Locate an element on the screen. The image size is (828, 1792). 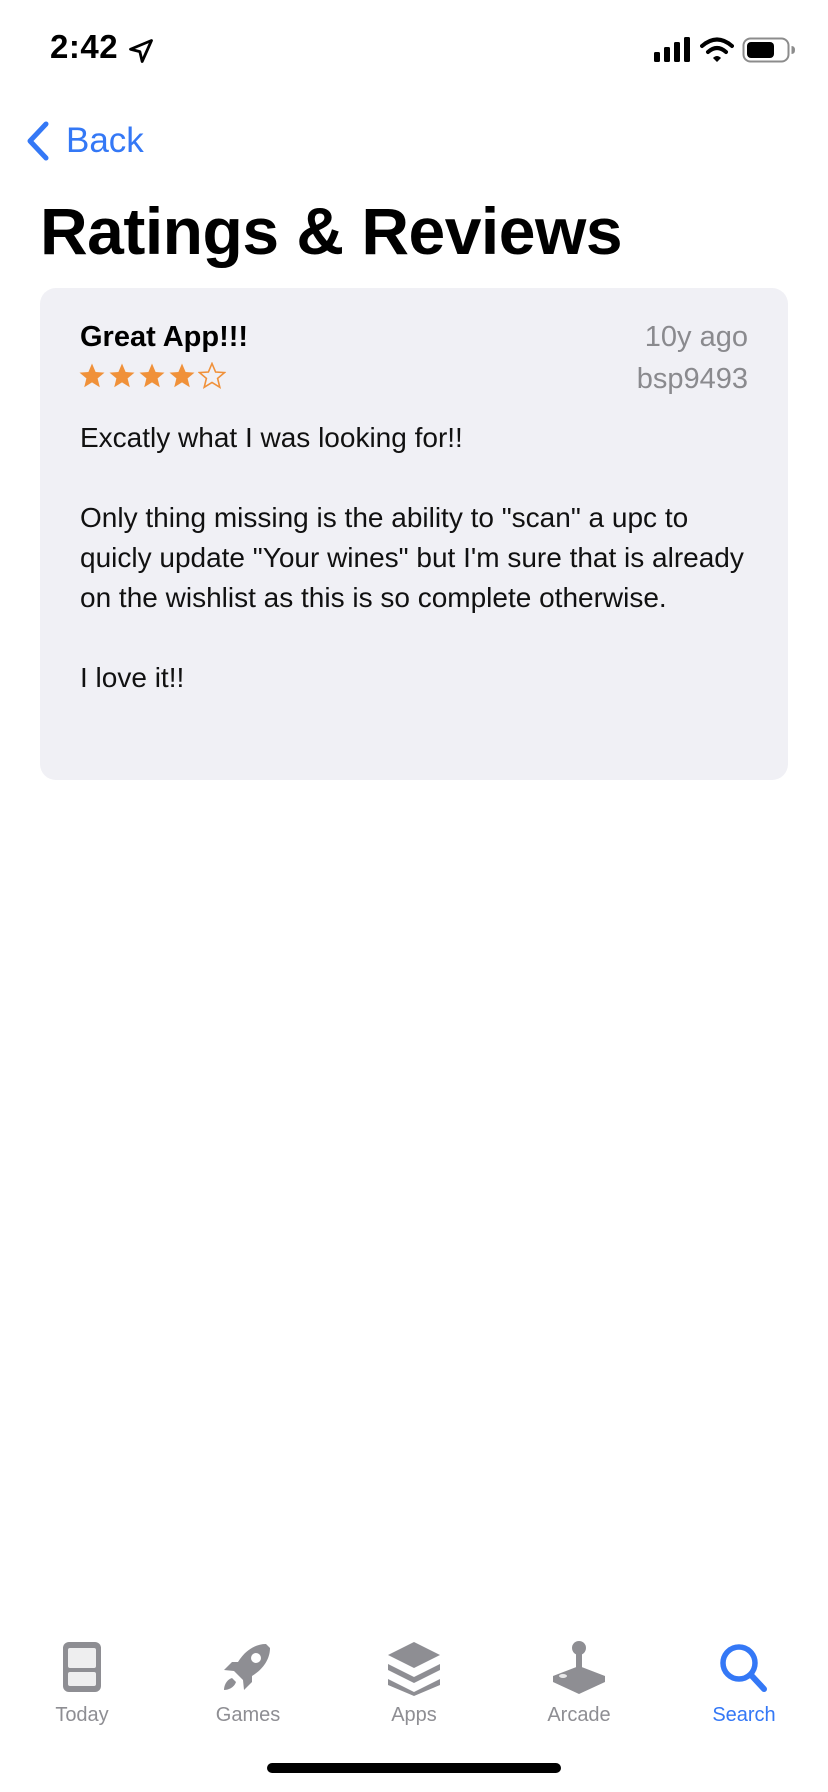
status-time: 2:42 is located at coordinates (84, 46).